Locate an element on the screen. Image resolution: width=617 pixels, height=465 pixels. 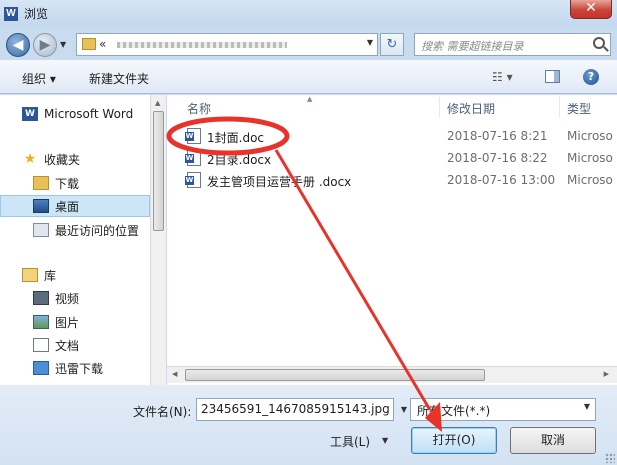
documents-icon is located at coordinates (41, 345).